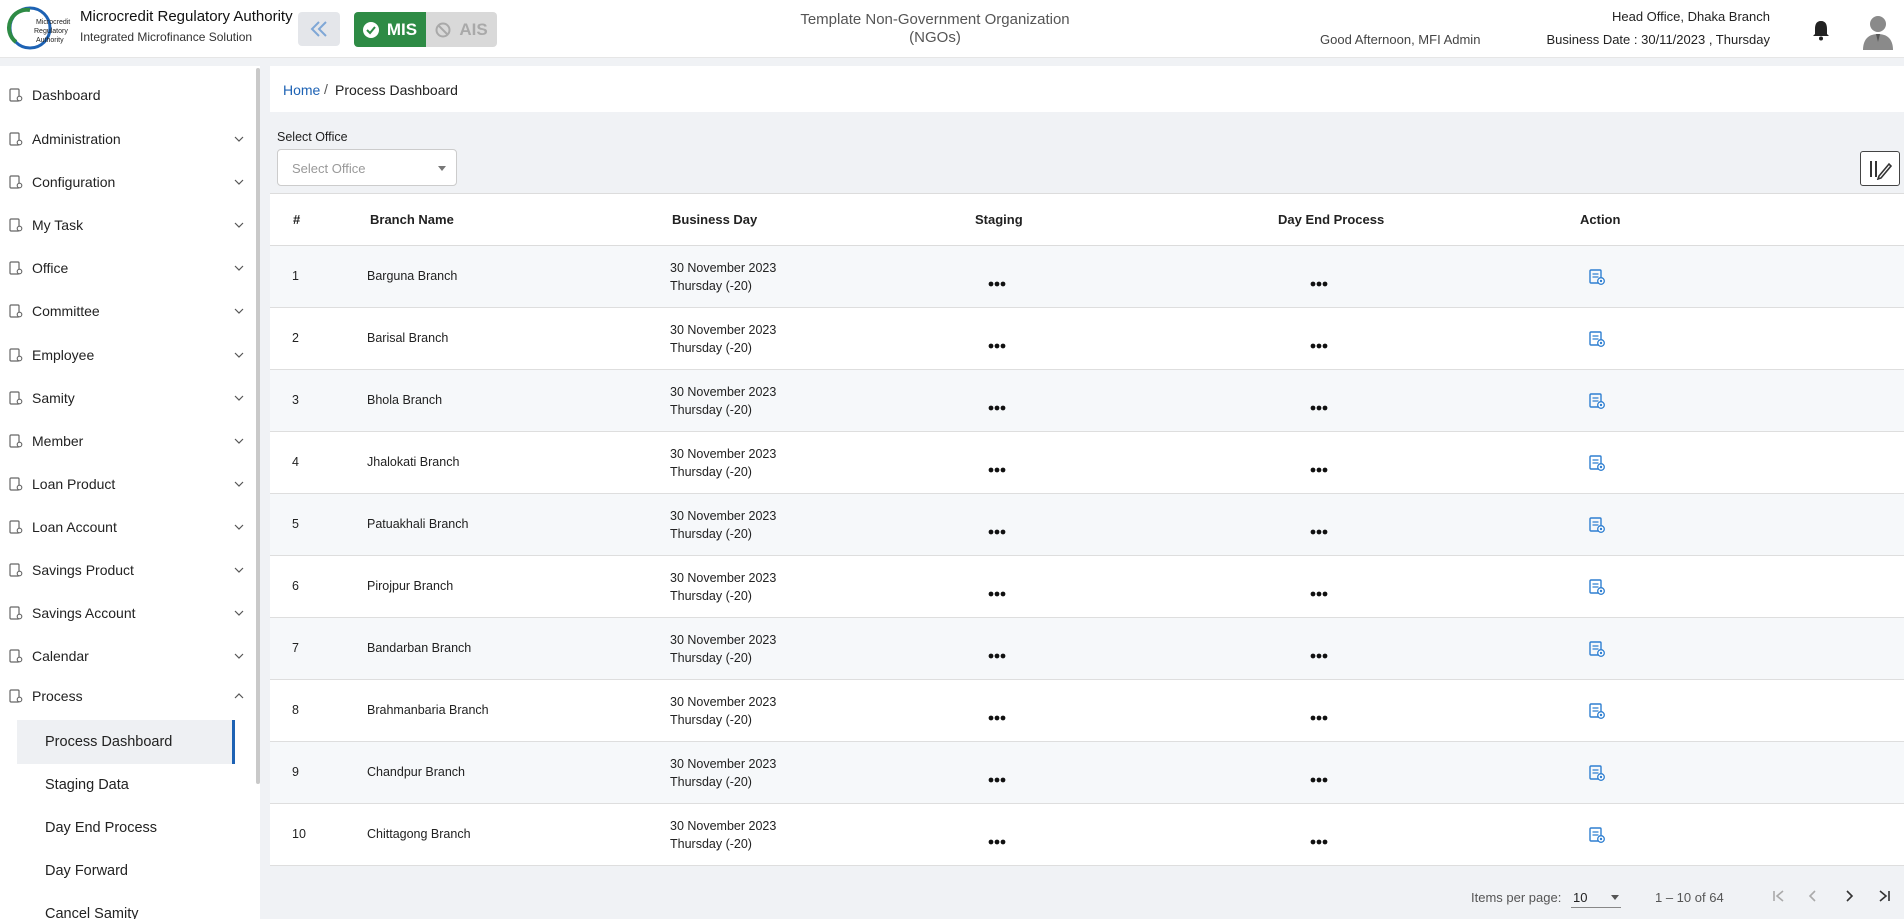 Image resolution: width=1904 pixels, height=919 pixels. Describe the element at coordinates (125, 441) in the screenshot. I see `sidebar-item-member: Member` at that location.